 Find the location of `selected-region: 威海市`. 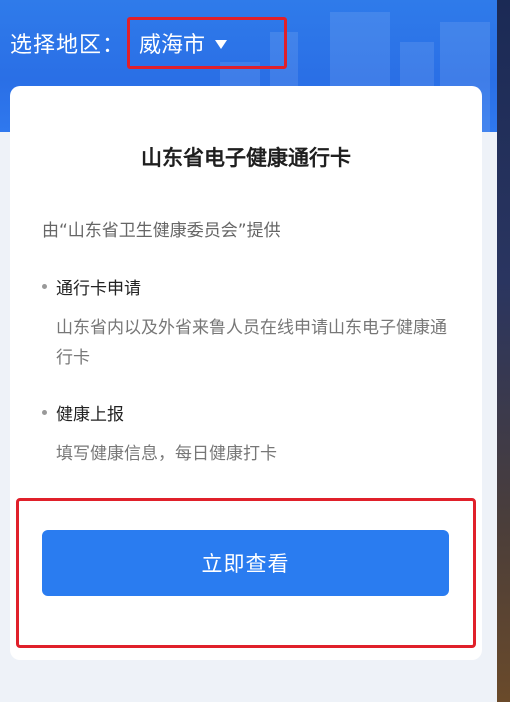

selected-region: 威海市 is located at coordinates (172, 45).